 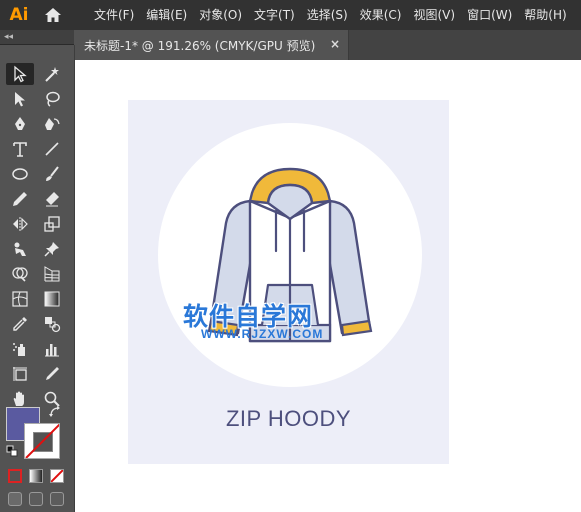 I want to click on ellipse-tool-icon, so click(x=20, y=174).